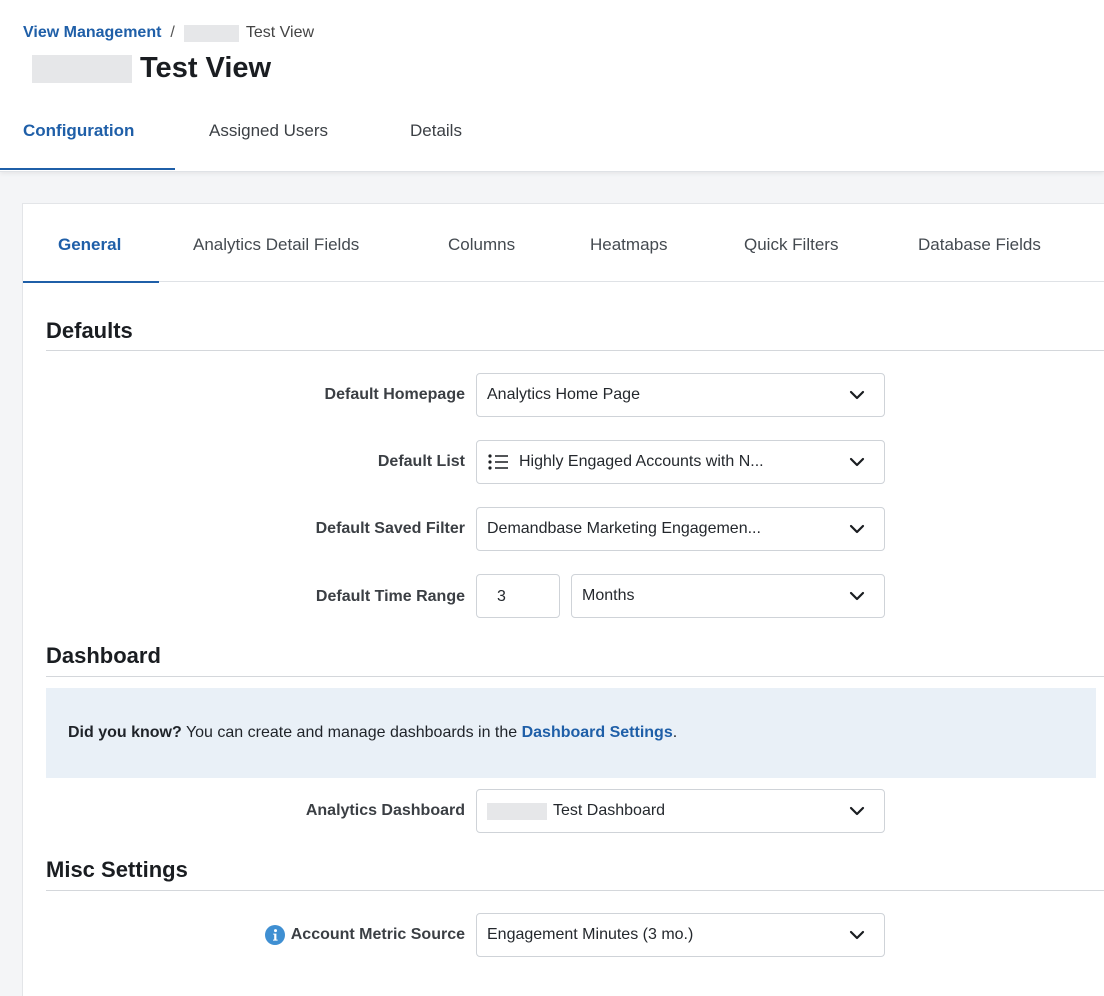  I want to click on active-tab-indicator, so click(87, 169).